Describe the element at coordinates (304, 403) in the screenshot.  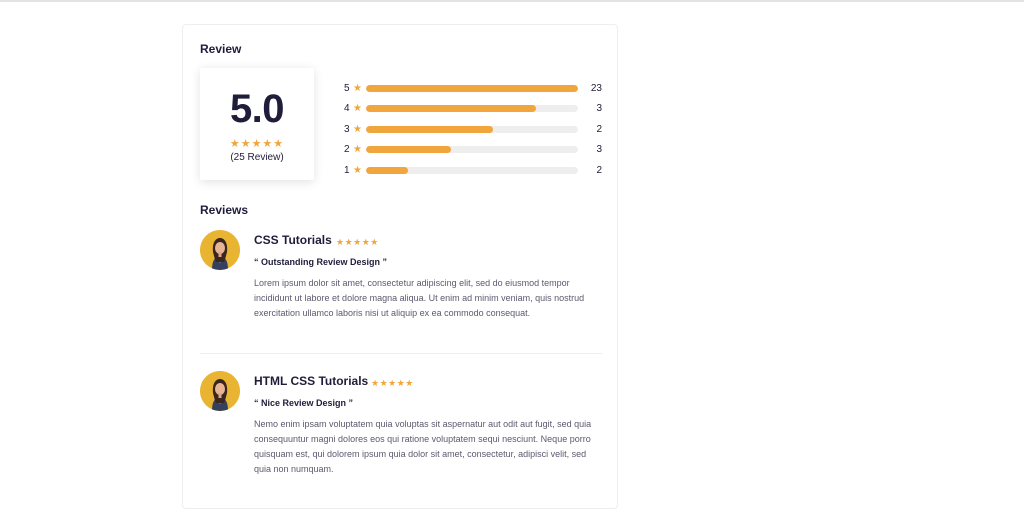
I see `review-headline: “ Nice Review Design ”` at that location.